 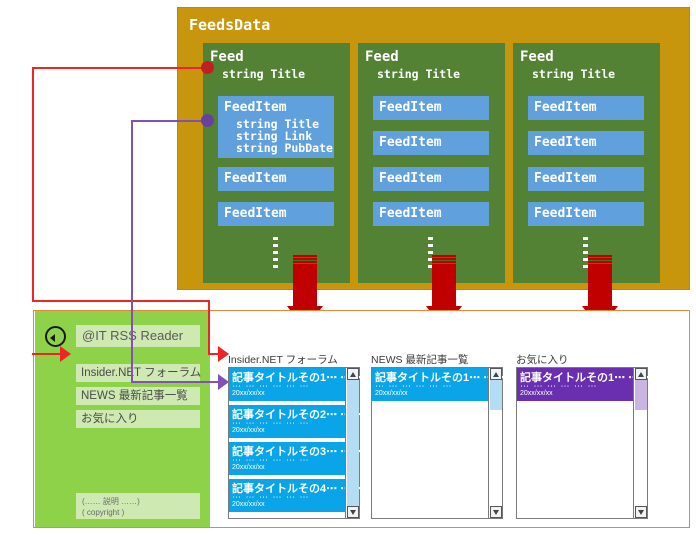 What do you see at coordinates (119, 68) in the screenshot?
I see `connector-red-top` at bounding box center [119, 68].